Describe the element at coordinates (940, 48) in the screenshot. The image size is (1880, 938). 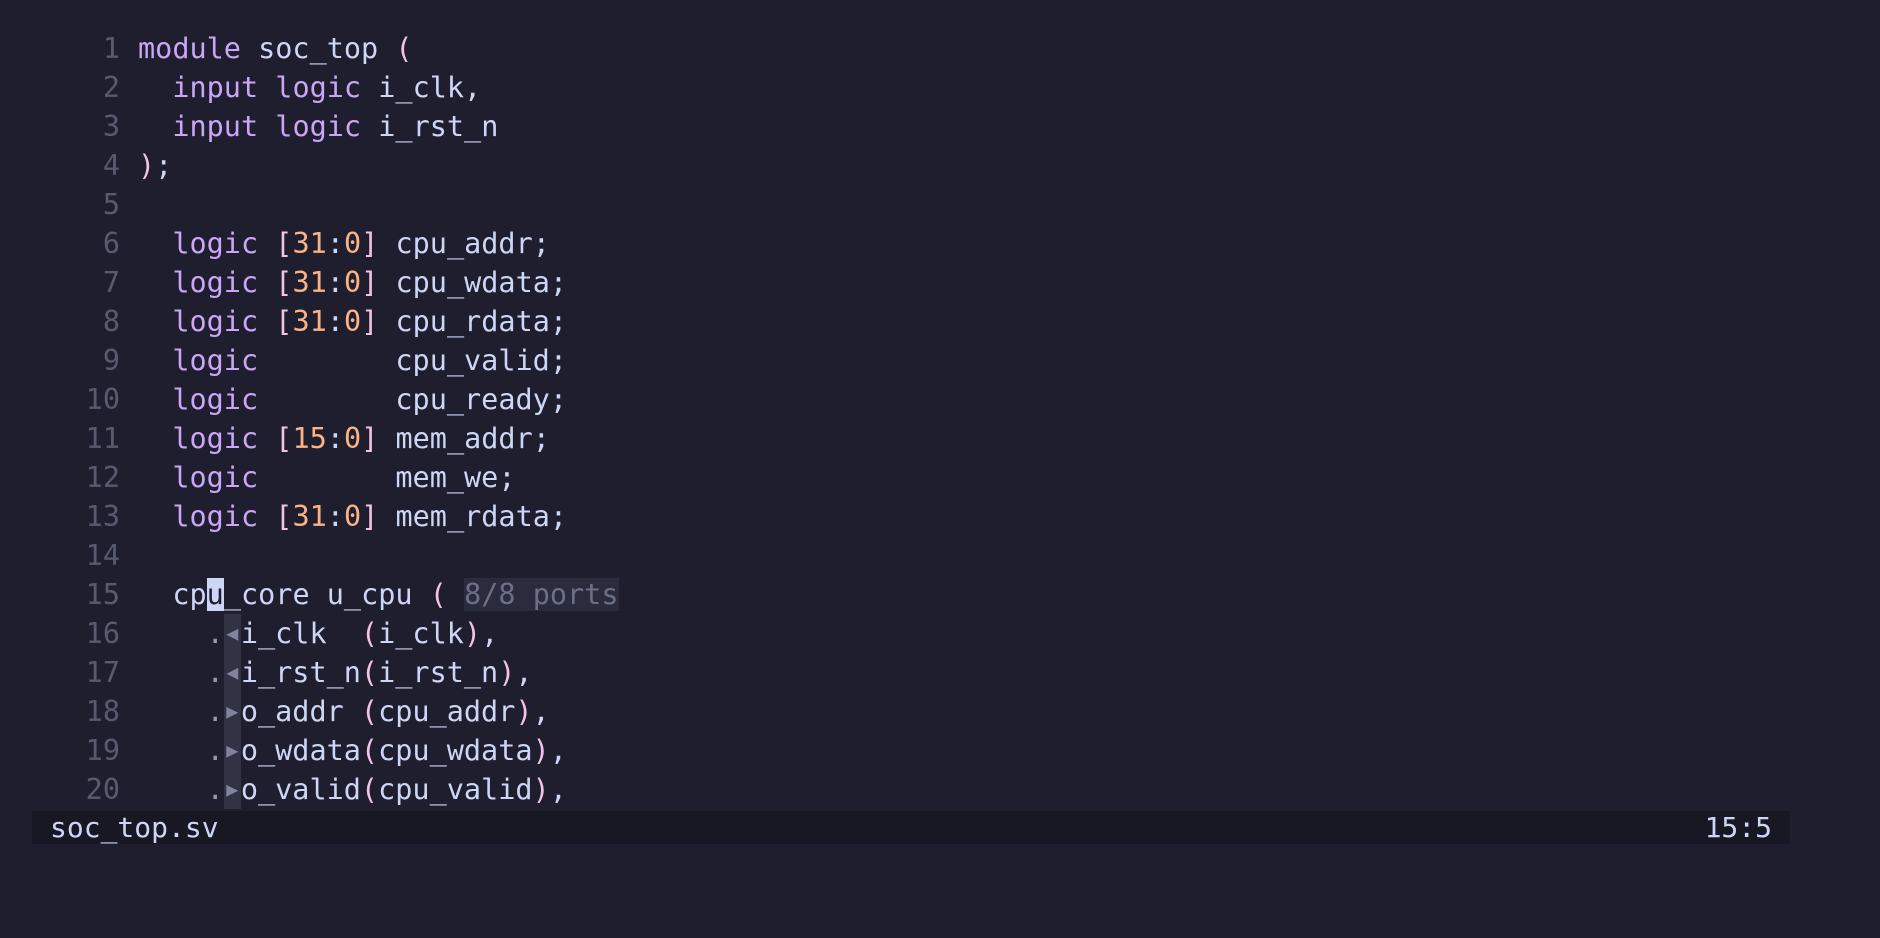
I see `code-line: 1 module soc_top (` at that location.